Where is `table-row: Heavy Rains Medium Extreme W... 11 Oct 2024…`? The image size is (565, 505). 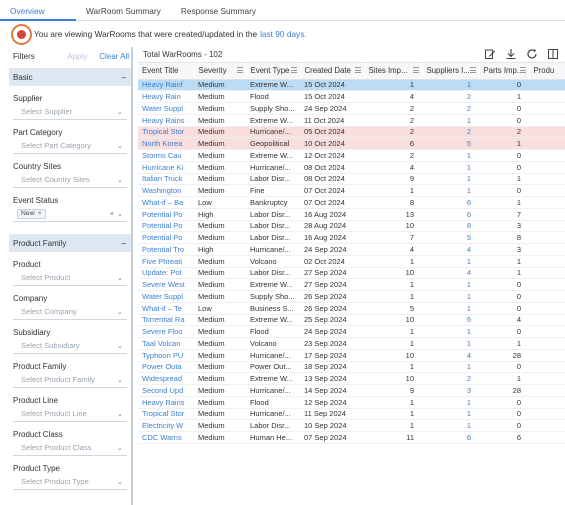
table-row: Heavy Rains Medium Extreme W... 11 Oct 2024… is located at coordinates (351, 120).